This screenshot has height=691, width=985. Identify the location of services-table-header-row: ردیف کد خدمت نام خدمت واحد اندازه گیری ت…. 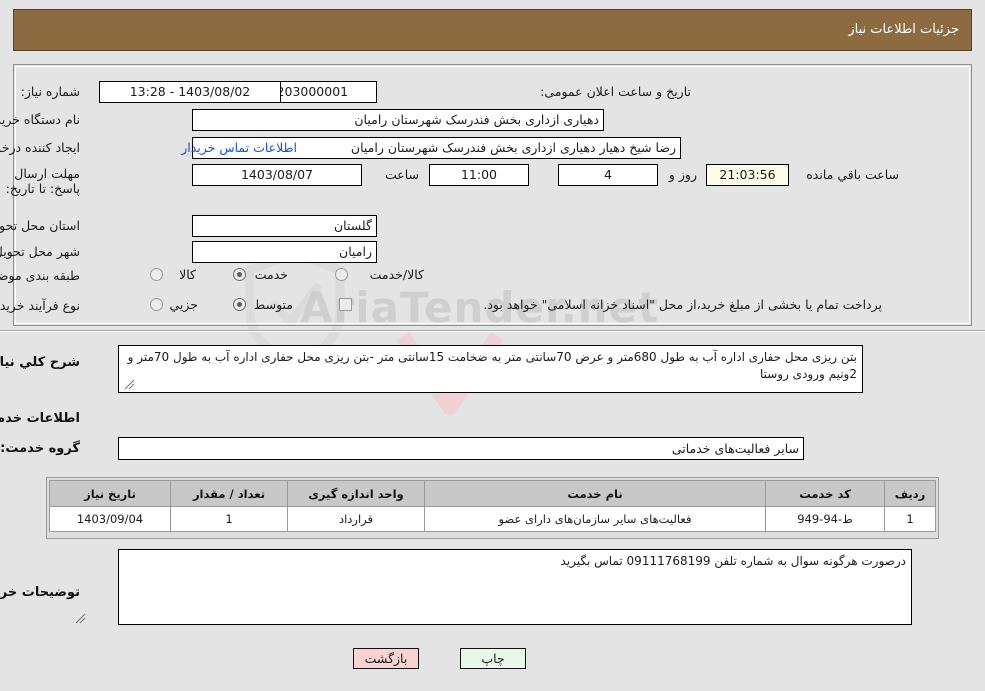
(492, 493).